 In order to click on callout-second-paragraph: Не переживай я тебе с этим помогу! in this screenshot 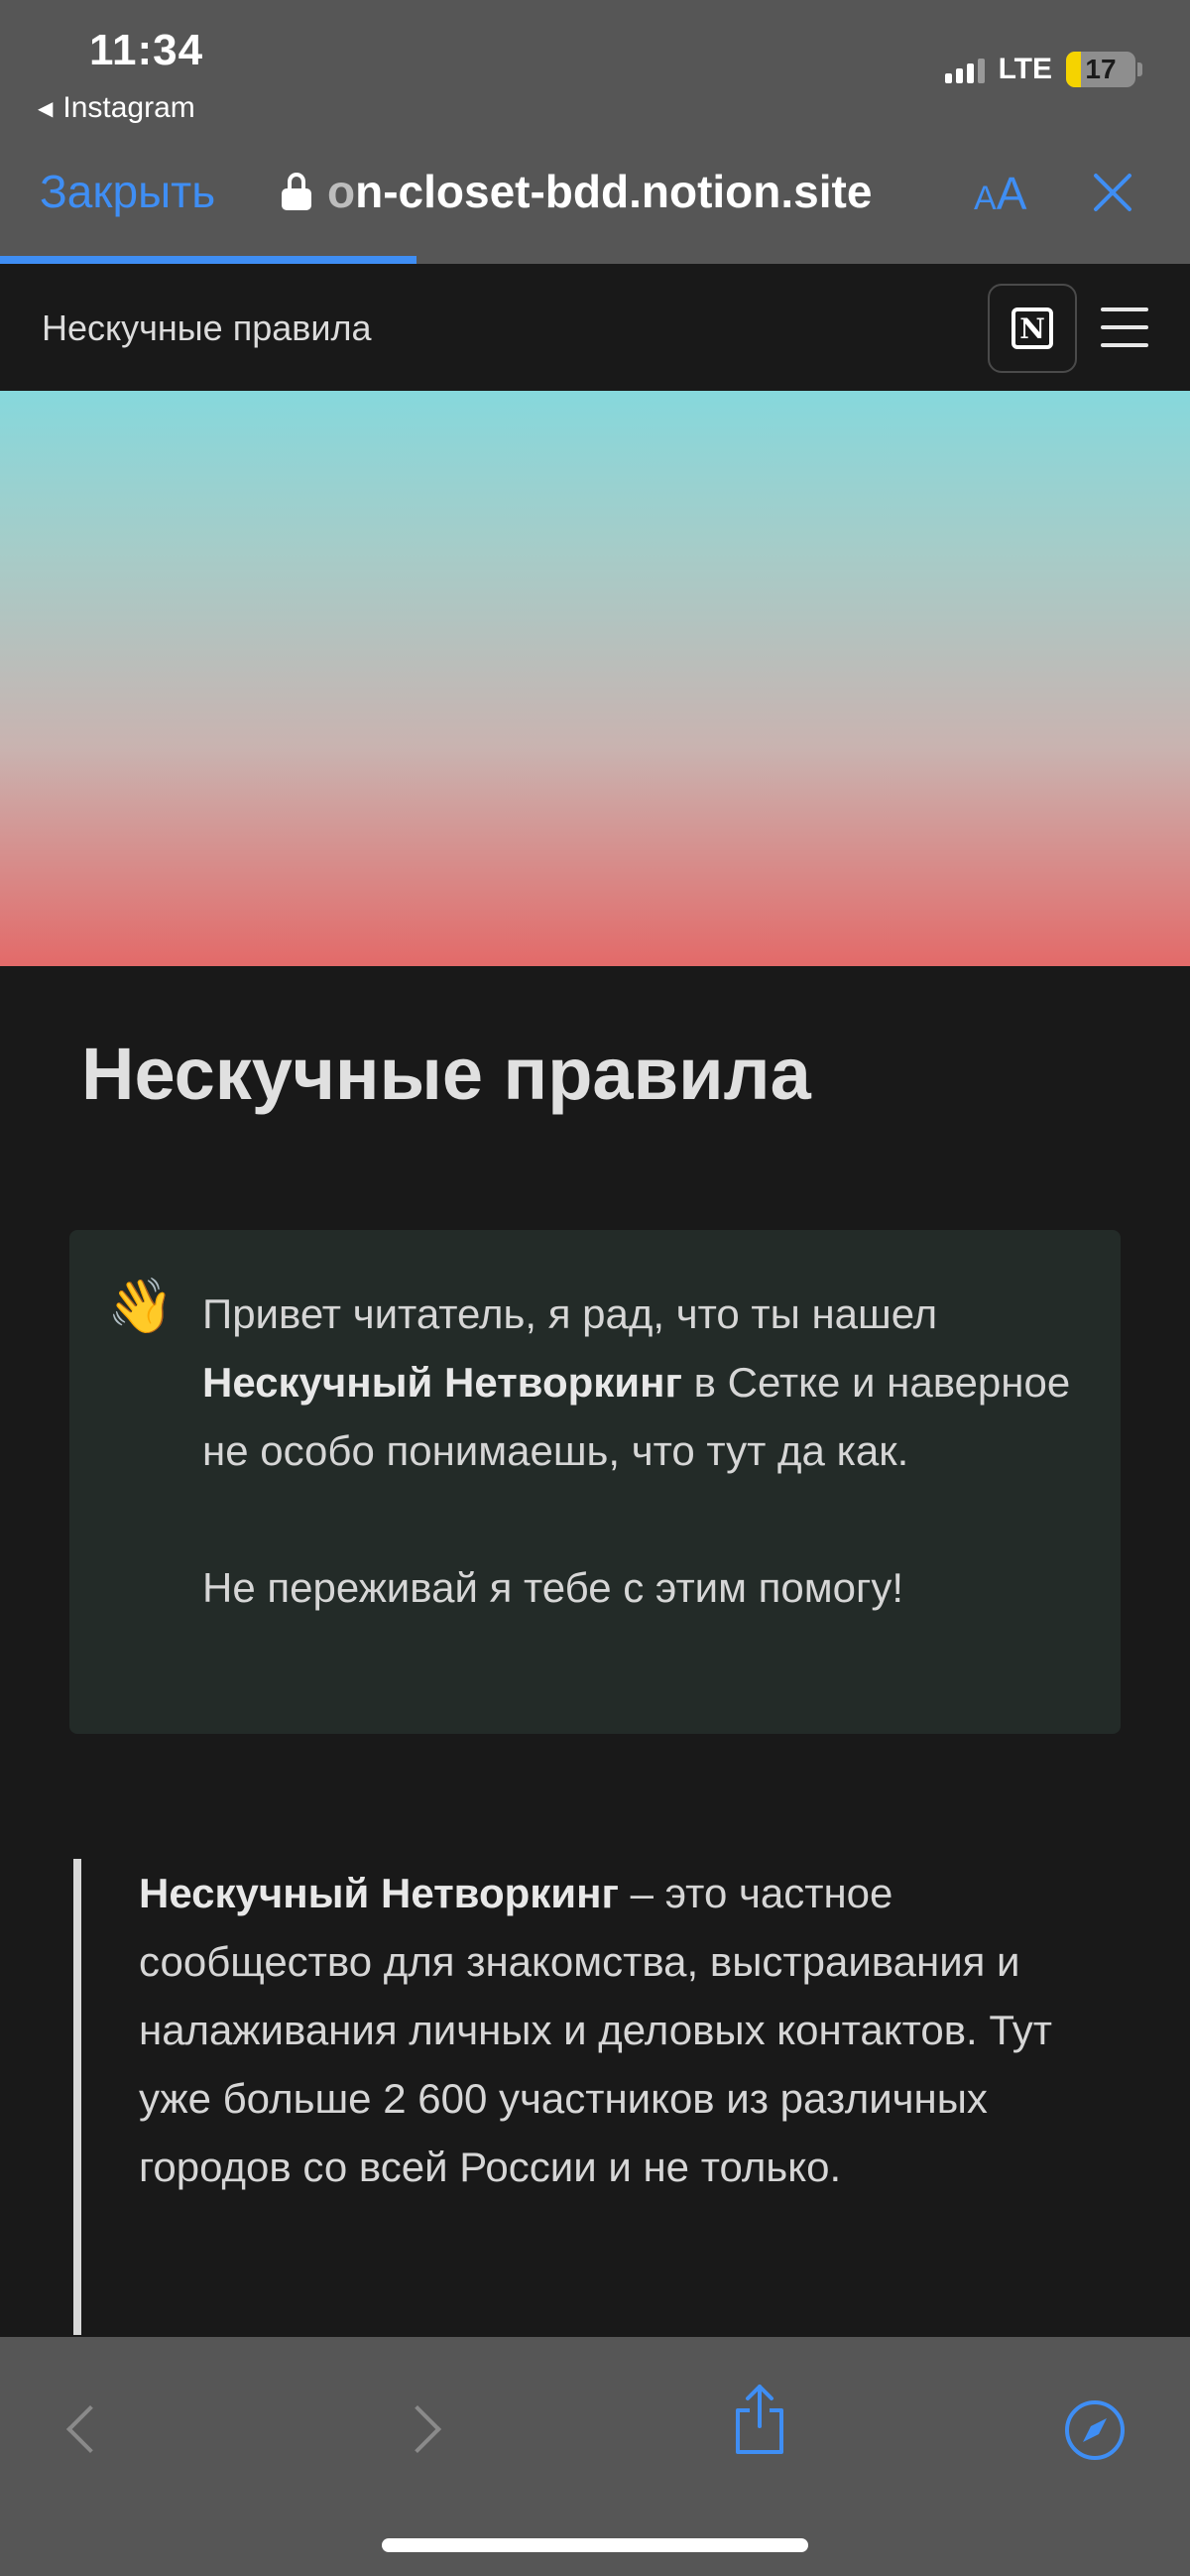, I will do `click(553, 1587)`.